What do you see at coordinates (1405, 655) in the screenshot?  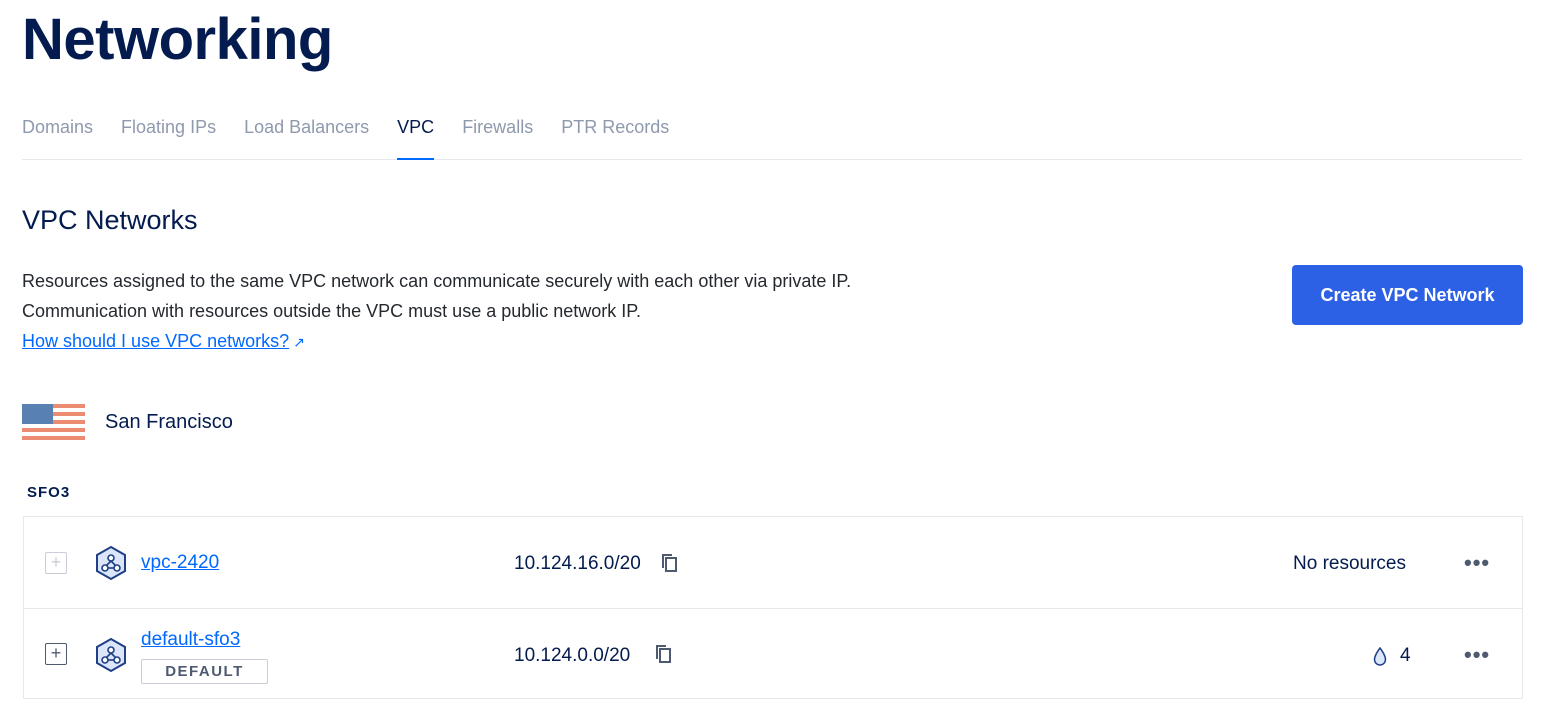 I see `droplet-count: 4` at bounding box center [1405, 655].